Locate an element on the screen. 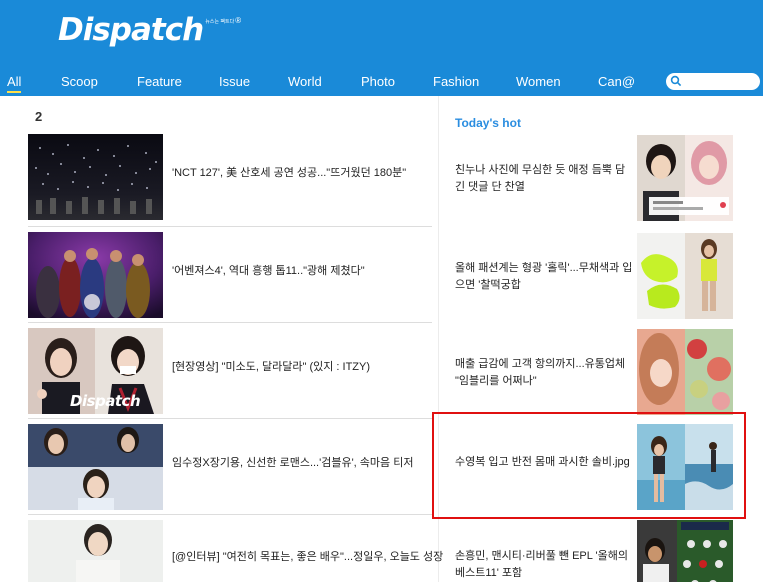 The width and height of the screenshot is (763, 582). thumbnail-watermark: Dispatch is located at coordinates (105, 401).